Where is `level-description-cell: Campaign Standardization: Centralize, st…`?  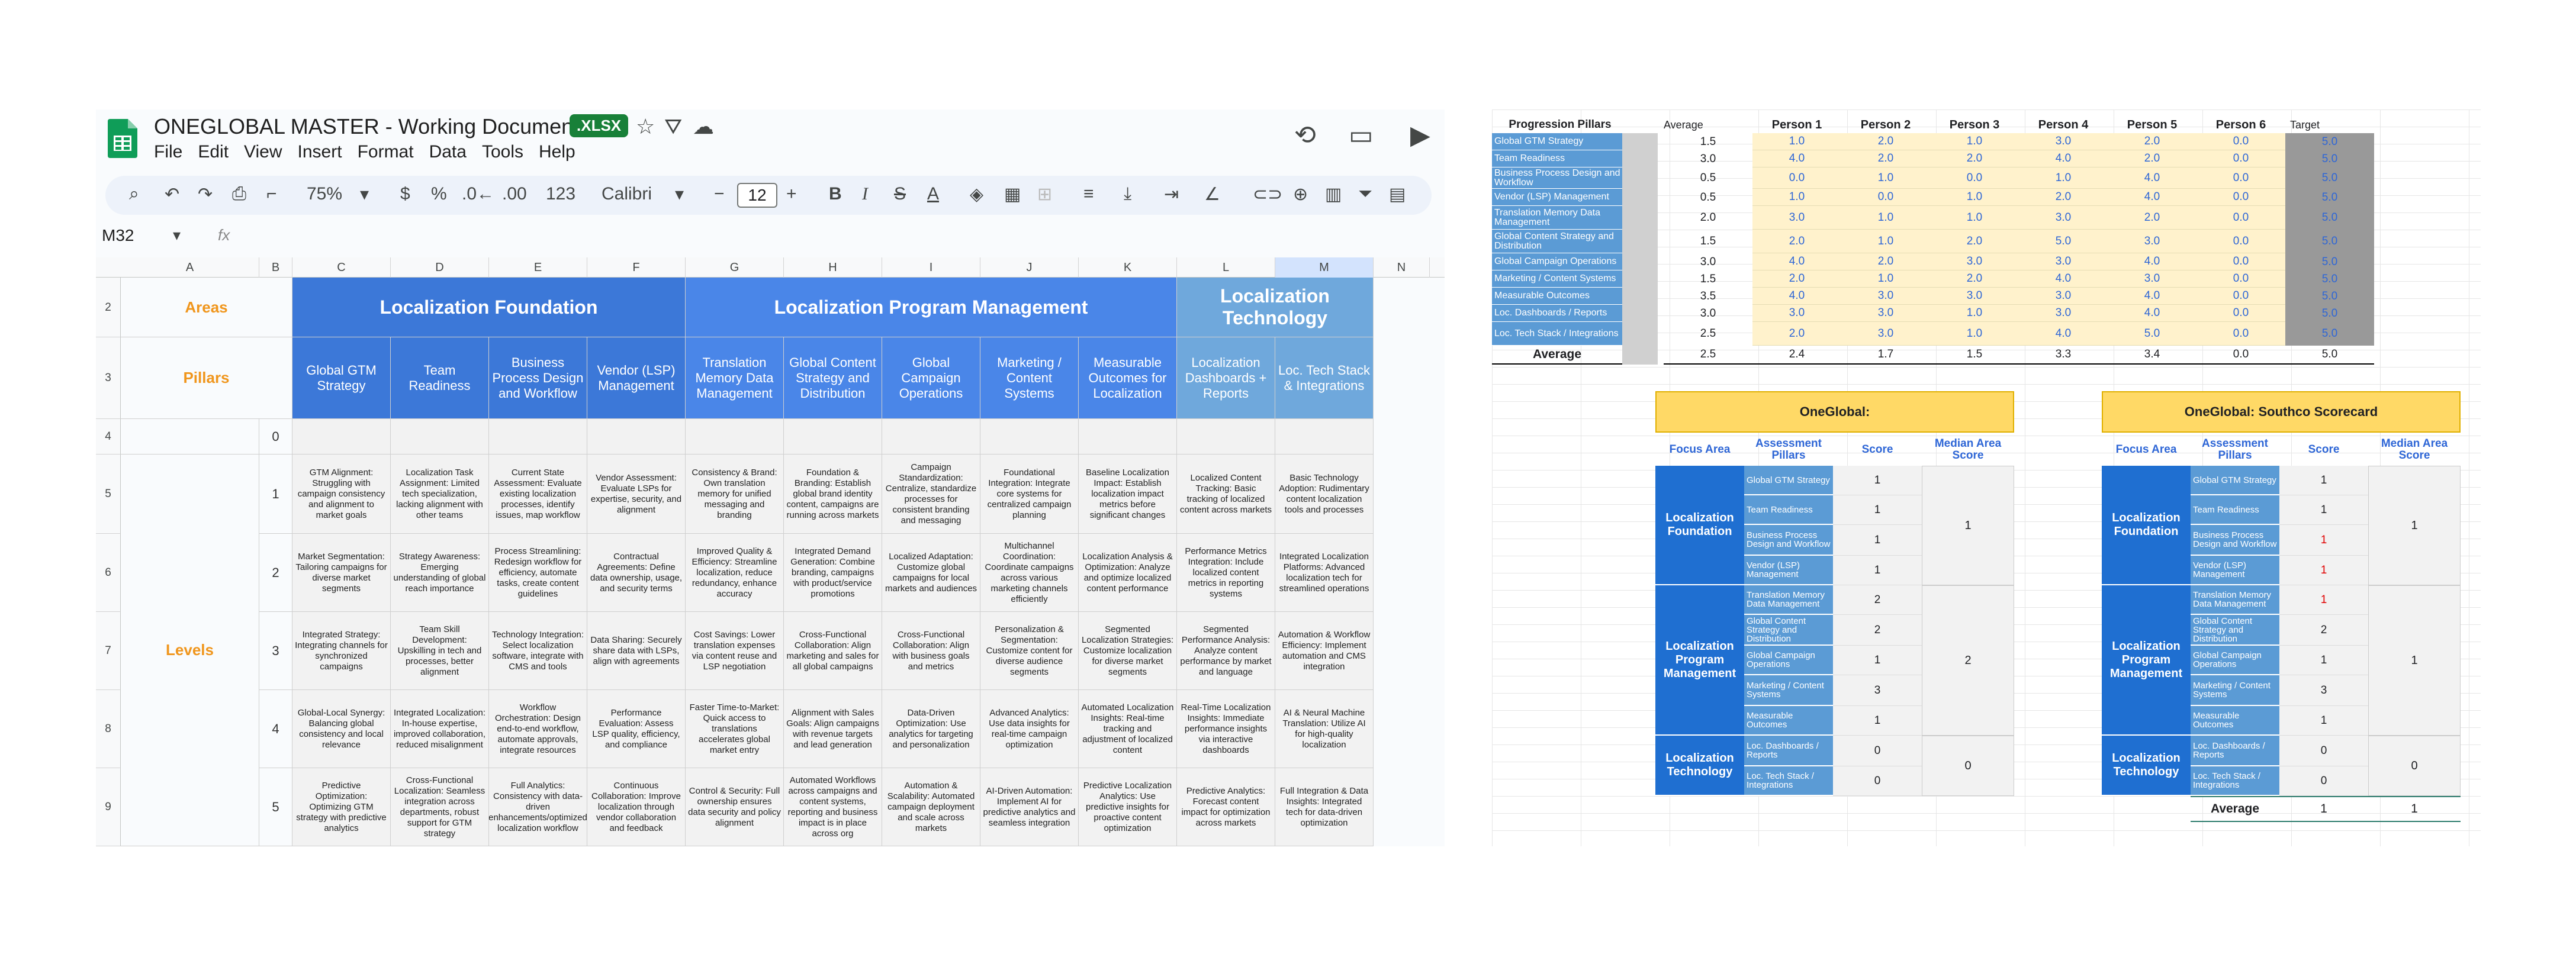
level-description-cell: Campaign Standardization: Centralize, st… is located at coordinates (931, 494).